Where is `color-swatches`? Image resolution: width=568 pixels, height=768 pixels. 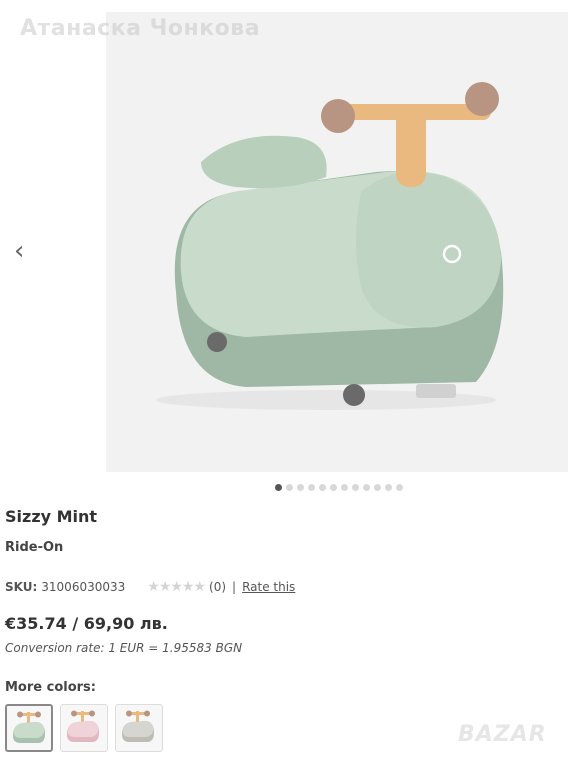
color-swatches is located at coordinates (84, 728).